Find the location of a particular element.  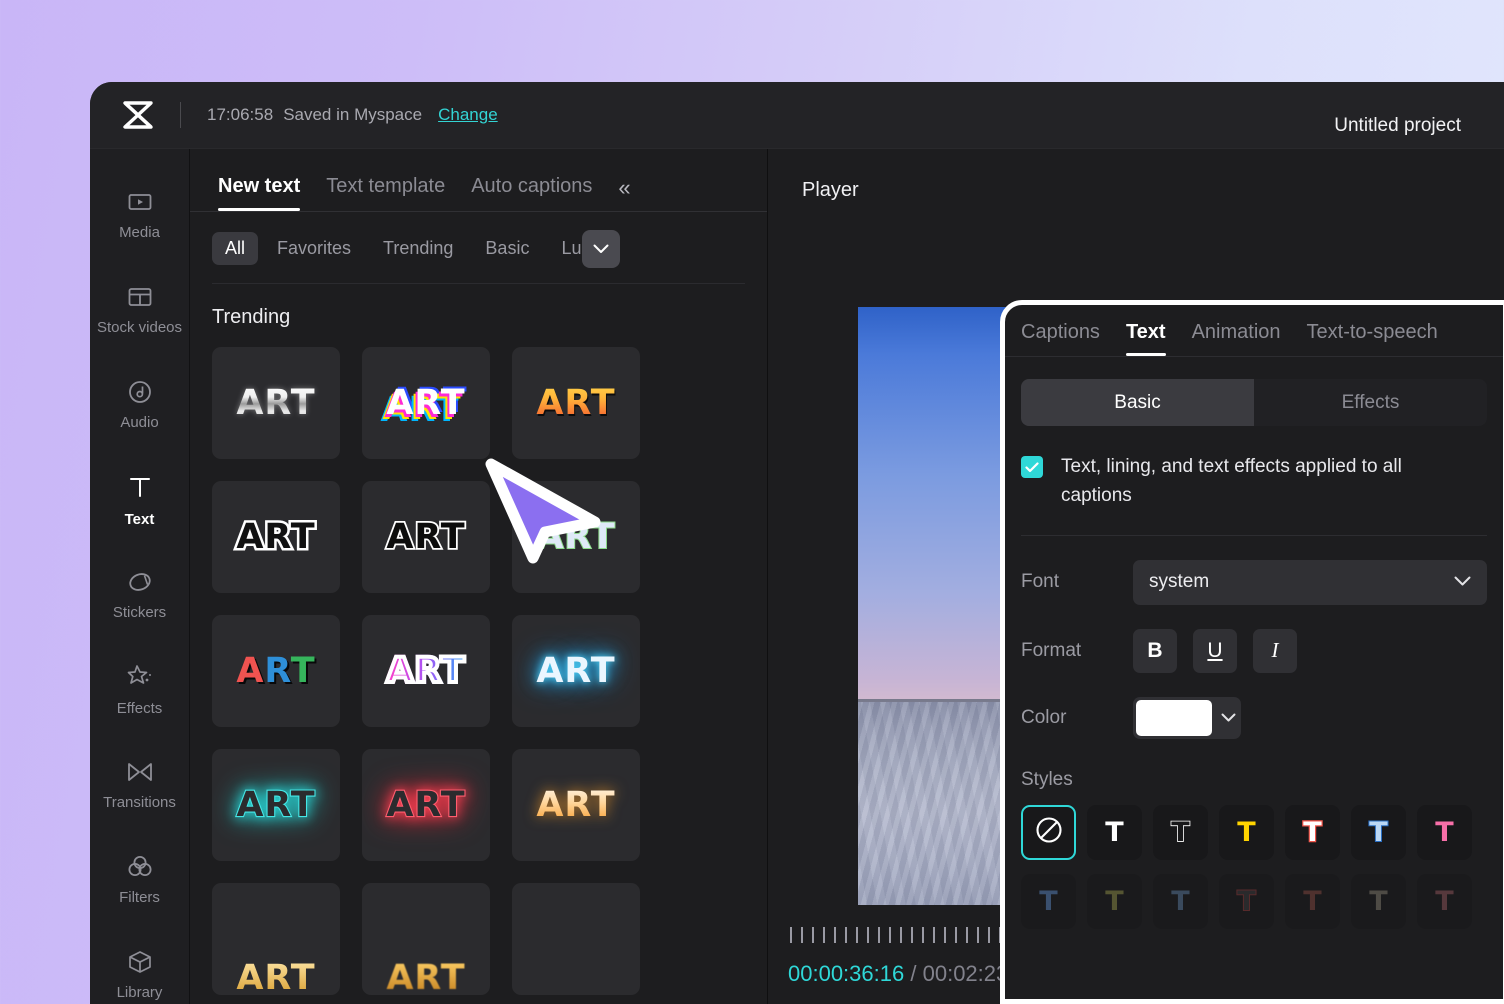

style-outline-white-button: T is located at coordinates (1180, 832).